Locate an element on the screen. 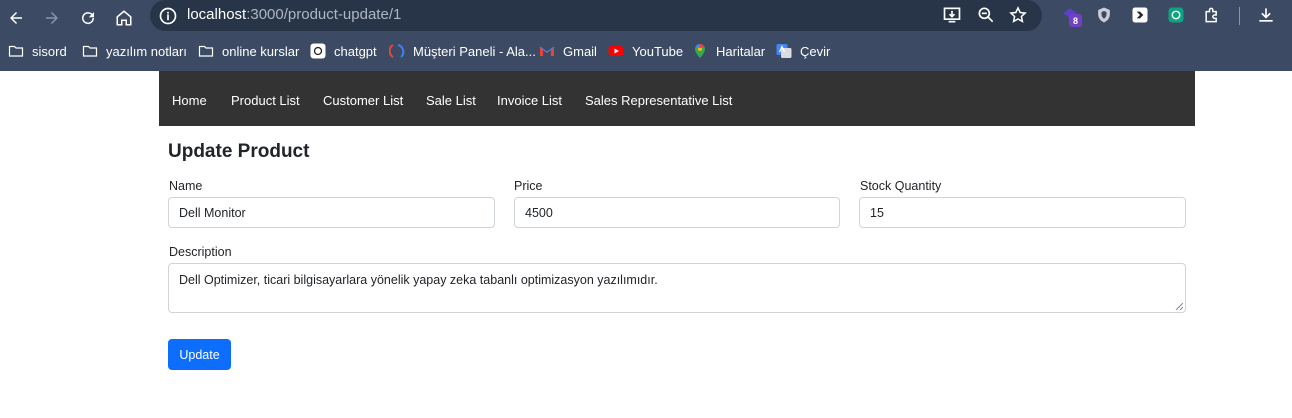 The height and width of the screenshot is (418, 1292). back-icon is located at coordinates (16, 18).